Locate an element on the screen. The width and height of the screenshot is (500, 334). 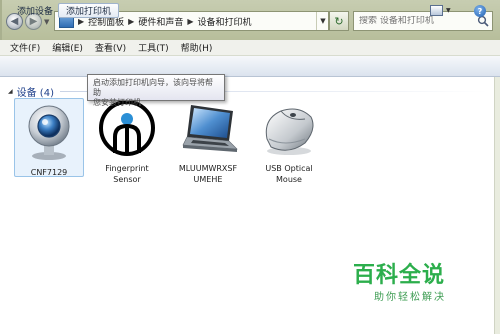
address-dropdown-button: ▼ is located at coordinates (322, 21).